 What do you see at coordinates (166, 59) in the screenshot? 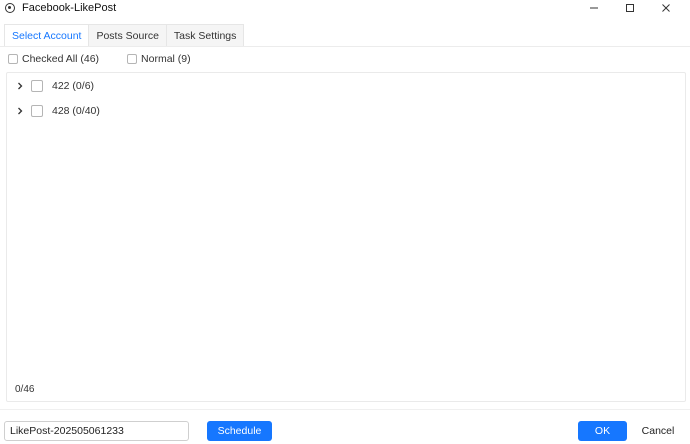
I see `normal-label: Normal (9)` at bounding box center [166, 59].